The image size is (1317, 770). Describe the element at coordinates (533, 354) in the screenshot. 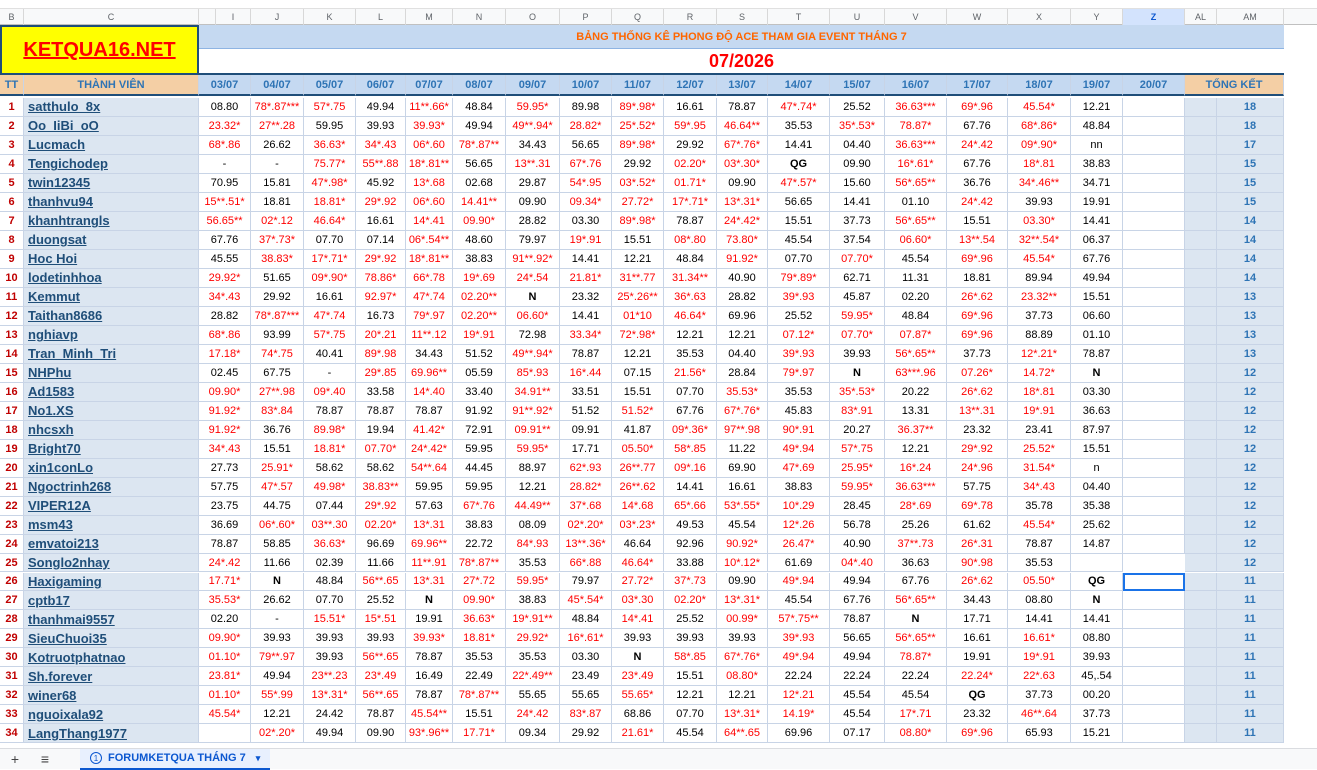

I see `score-cell: 49**.94*` at that location.